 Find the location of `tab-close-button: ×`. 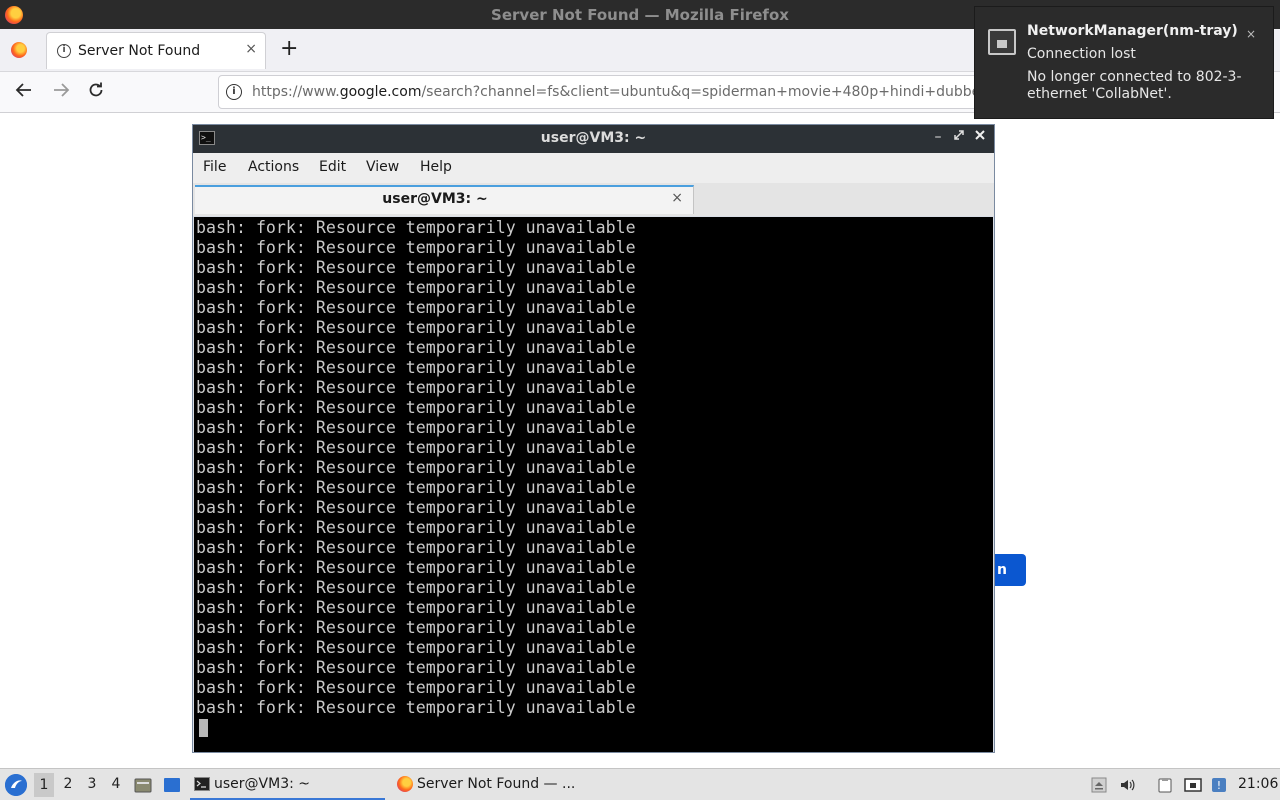

tab-close-button: × is located at coordinates (251, 49).